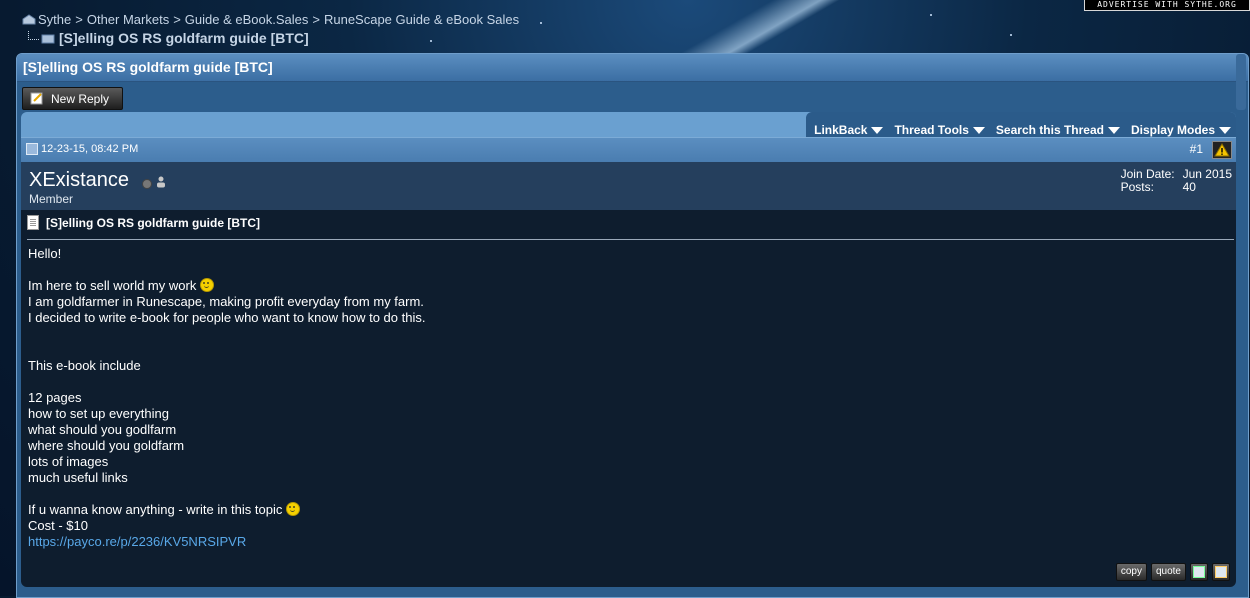  I want to click on display-modes-label: Display Modes, so click(1172, 130).